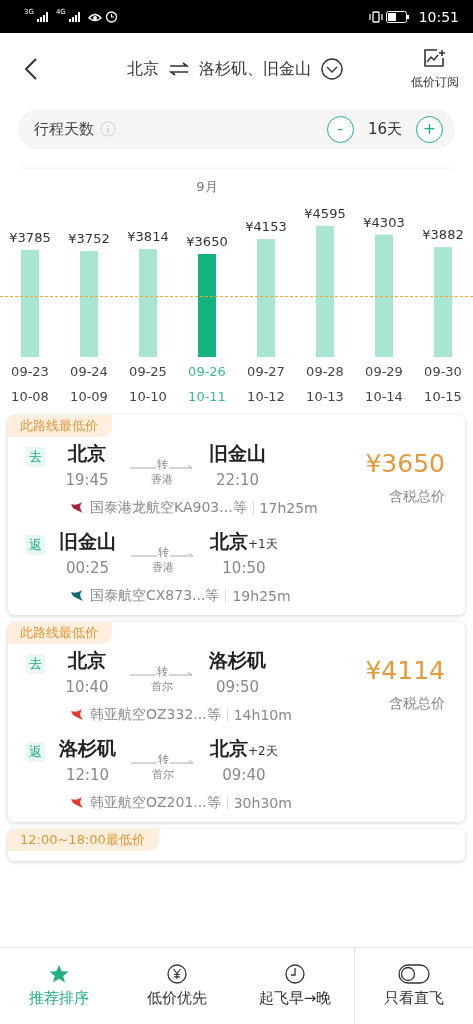 Image resolution: width=473 pixels, height=1024 pixels. What do you see at coordinates (87, 775) in the screenshot?
I see `departure-time: 12:10` at bounding box center [87, 775].